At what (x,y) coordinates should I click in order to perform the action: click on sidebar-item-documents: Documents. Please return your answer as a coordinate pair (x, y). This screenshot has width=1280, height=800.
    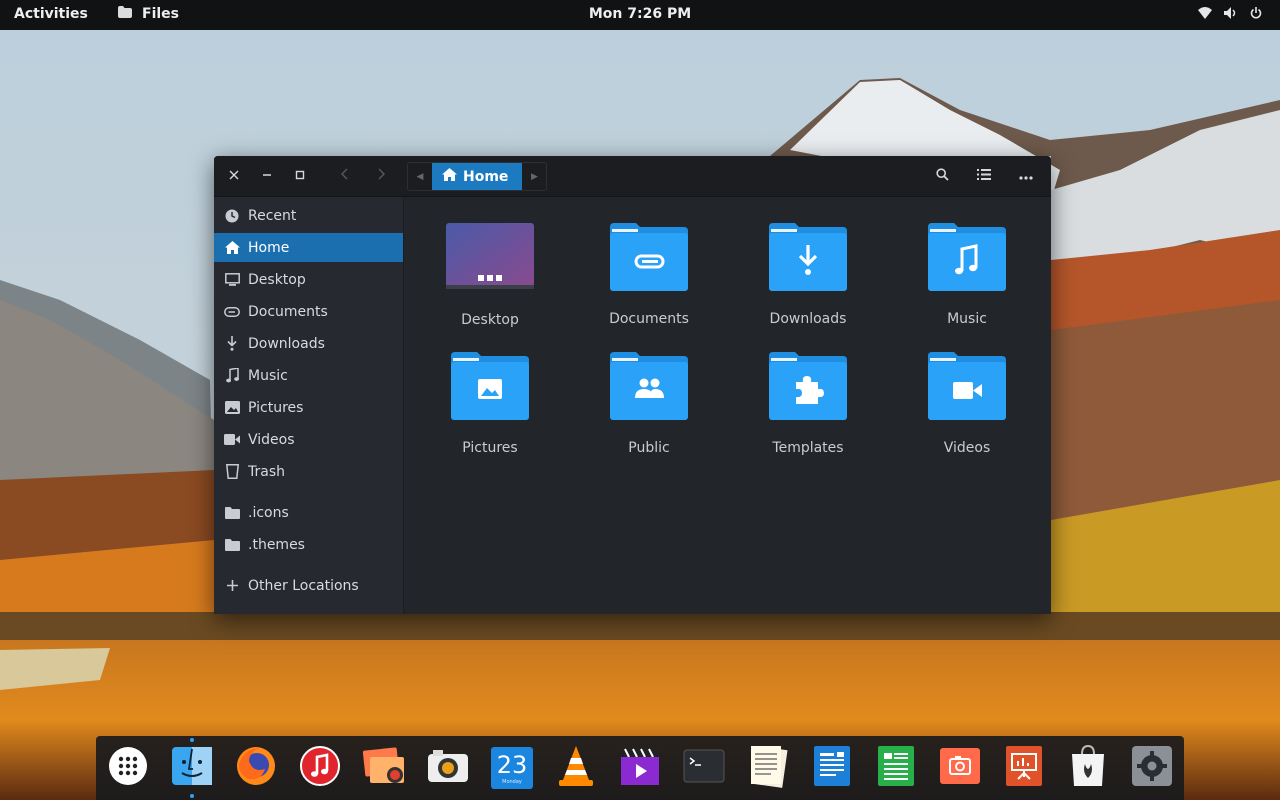
    Looking at the image, I should click on (308, 311).